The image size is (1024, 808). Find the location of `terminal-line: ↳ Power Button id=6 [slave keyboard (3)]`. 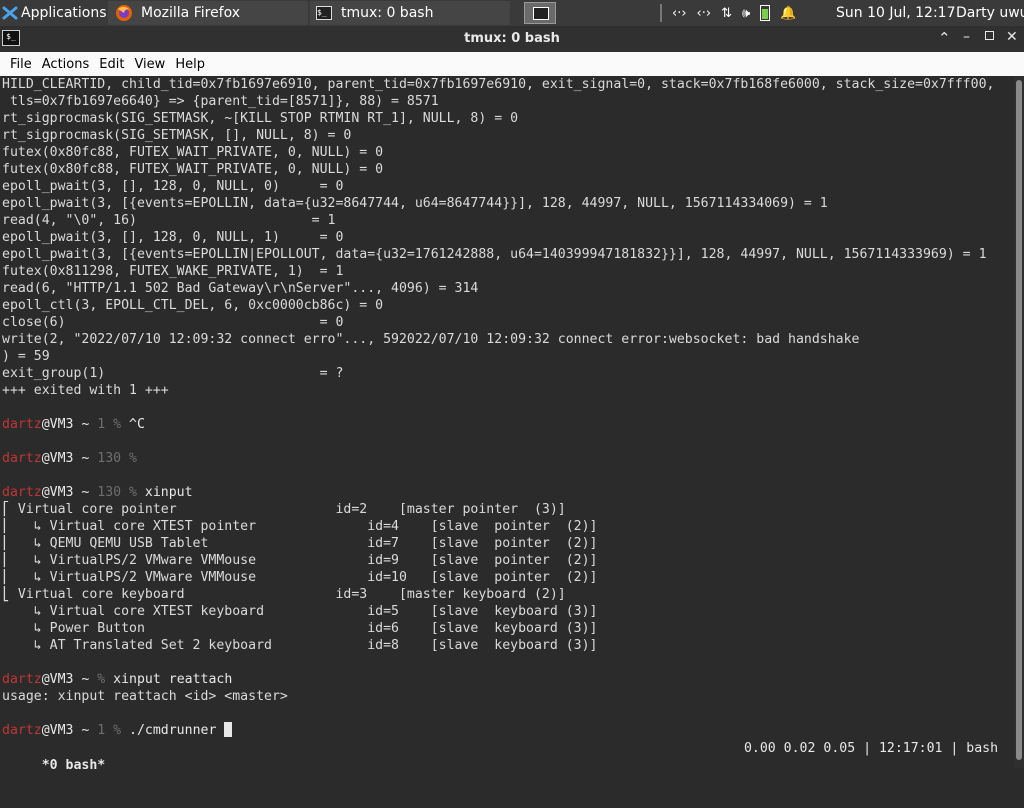

terminal-line: ↳ Power Button id=6 [slave keyboard (3)] is located at coordinates (300, 628).